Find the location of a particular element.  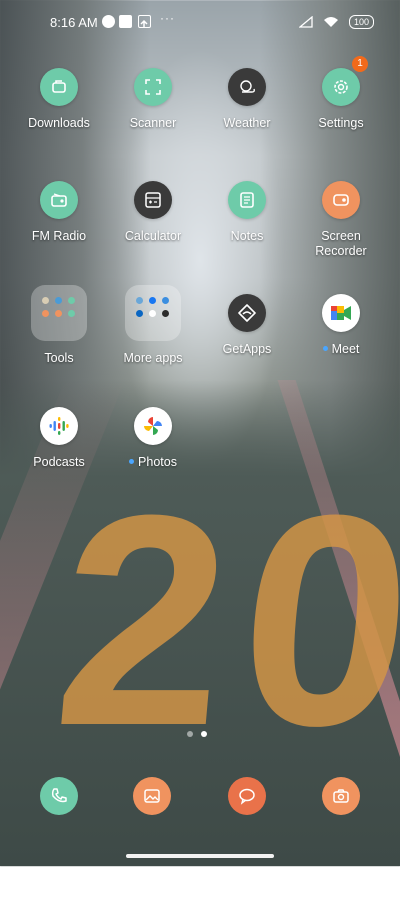

notes-icon is located at coordinates (247, 200).